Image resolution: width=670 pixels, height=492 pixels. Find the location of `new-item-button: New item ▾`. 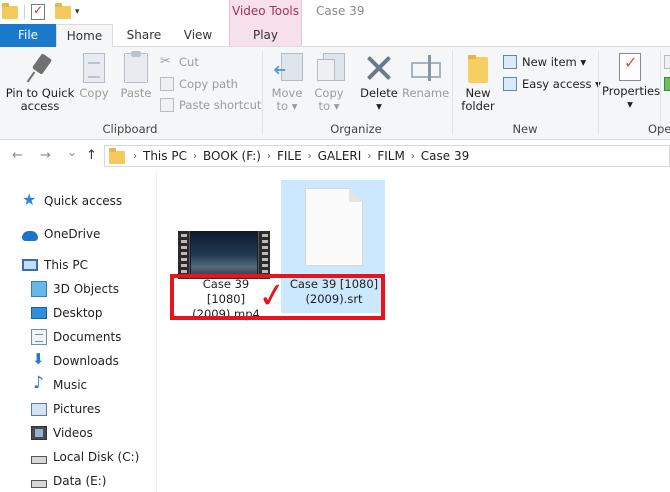

new-item-button: New item ▾ is located at coordinates (544, 62).